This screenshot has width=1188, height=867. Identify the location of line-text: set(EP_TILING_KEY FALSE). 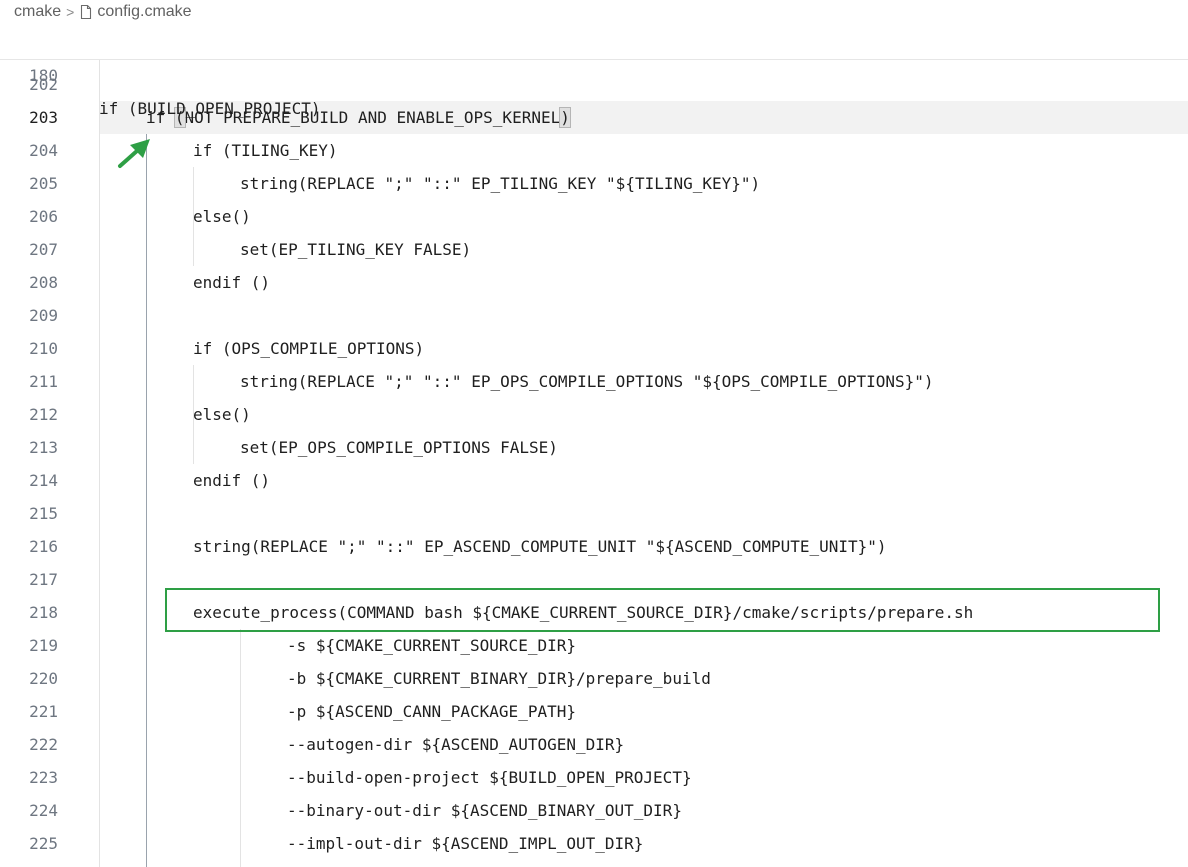
(356, 249).